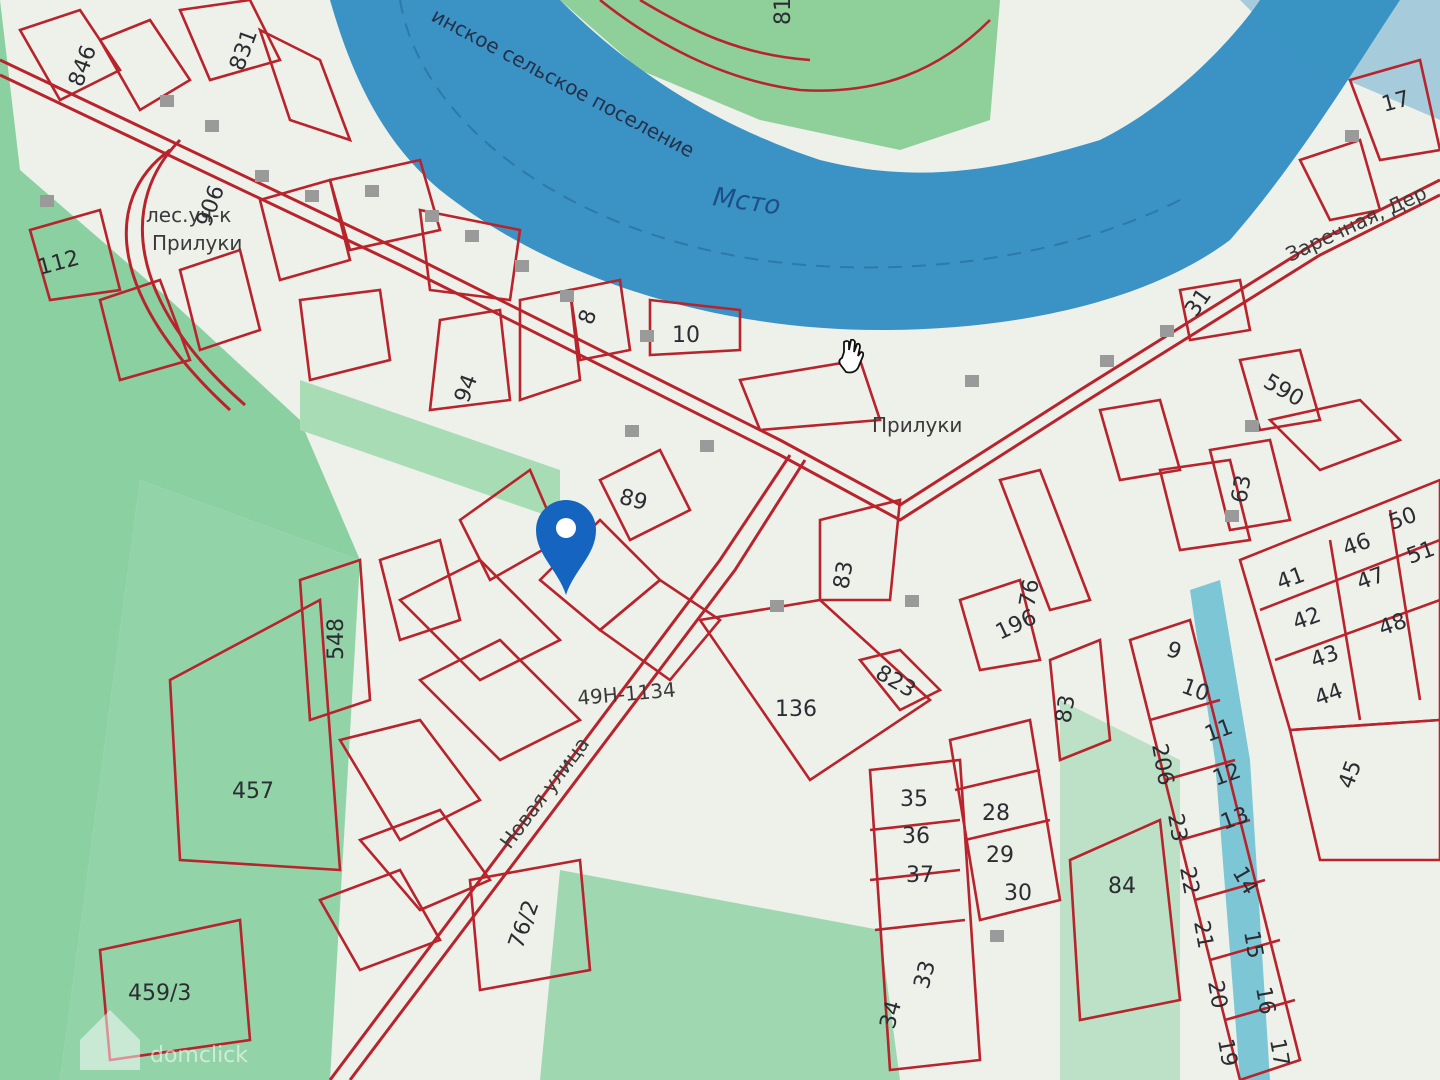 The image size is (1440, 1080). Describe the element at coordinates (1202, 935) in the screenshot. I see `parcel-label: 21` at that location.